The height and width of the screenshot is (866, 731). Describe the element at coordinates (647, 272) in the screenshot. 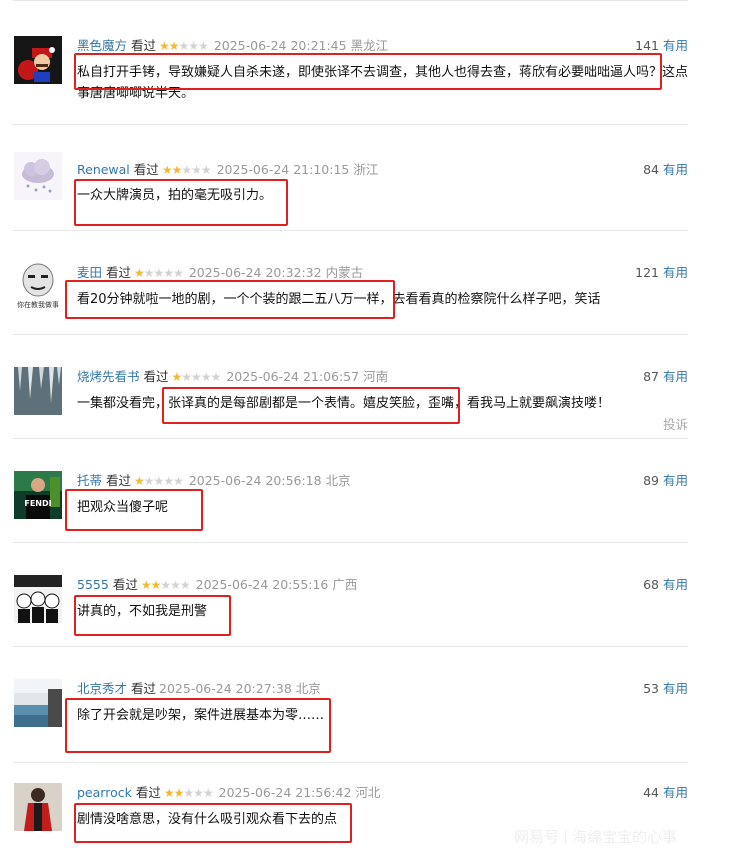

I see `vote-count: 121` at that location.